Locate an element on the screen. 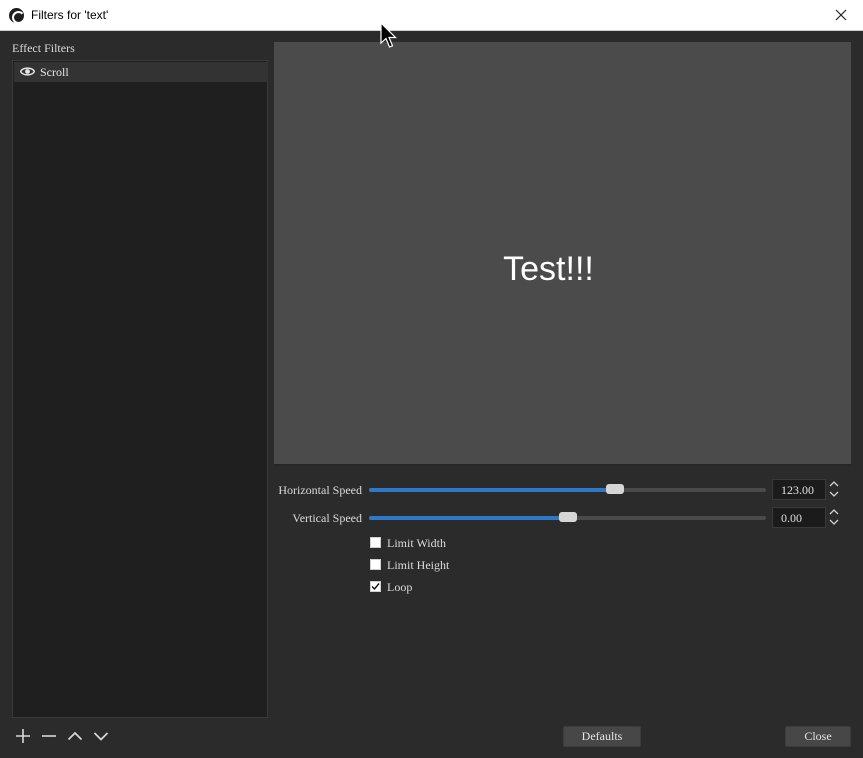  preview-text: Test!!! is located at coordinates (548, 269).